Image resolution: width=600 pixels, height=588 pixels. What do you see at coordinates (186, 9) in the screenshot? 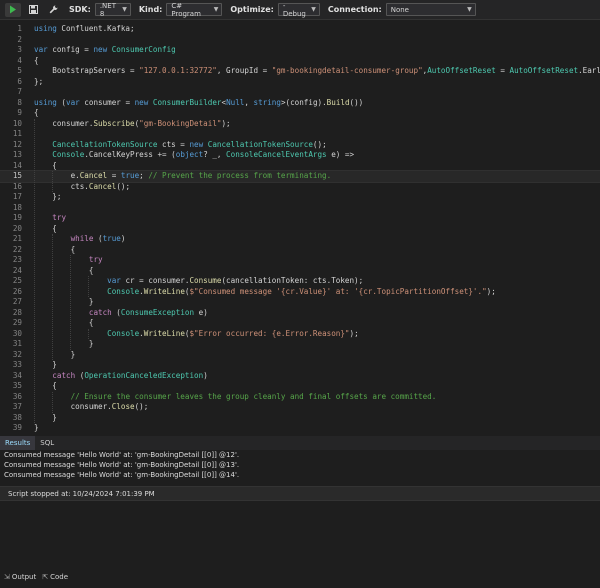
I see `kind-value: C# Program` at bounding box center [186, 9].